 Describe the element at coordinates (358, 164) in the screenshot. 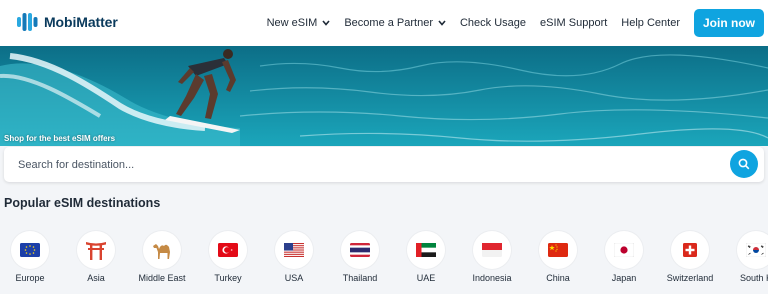

I see `destination-search-input` at that location.